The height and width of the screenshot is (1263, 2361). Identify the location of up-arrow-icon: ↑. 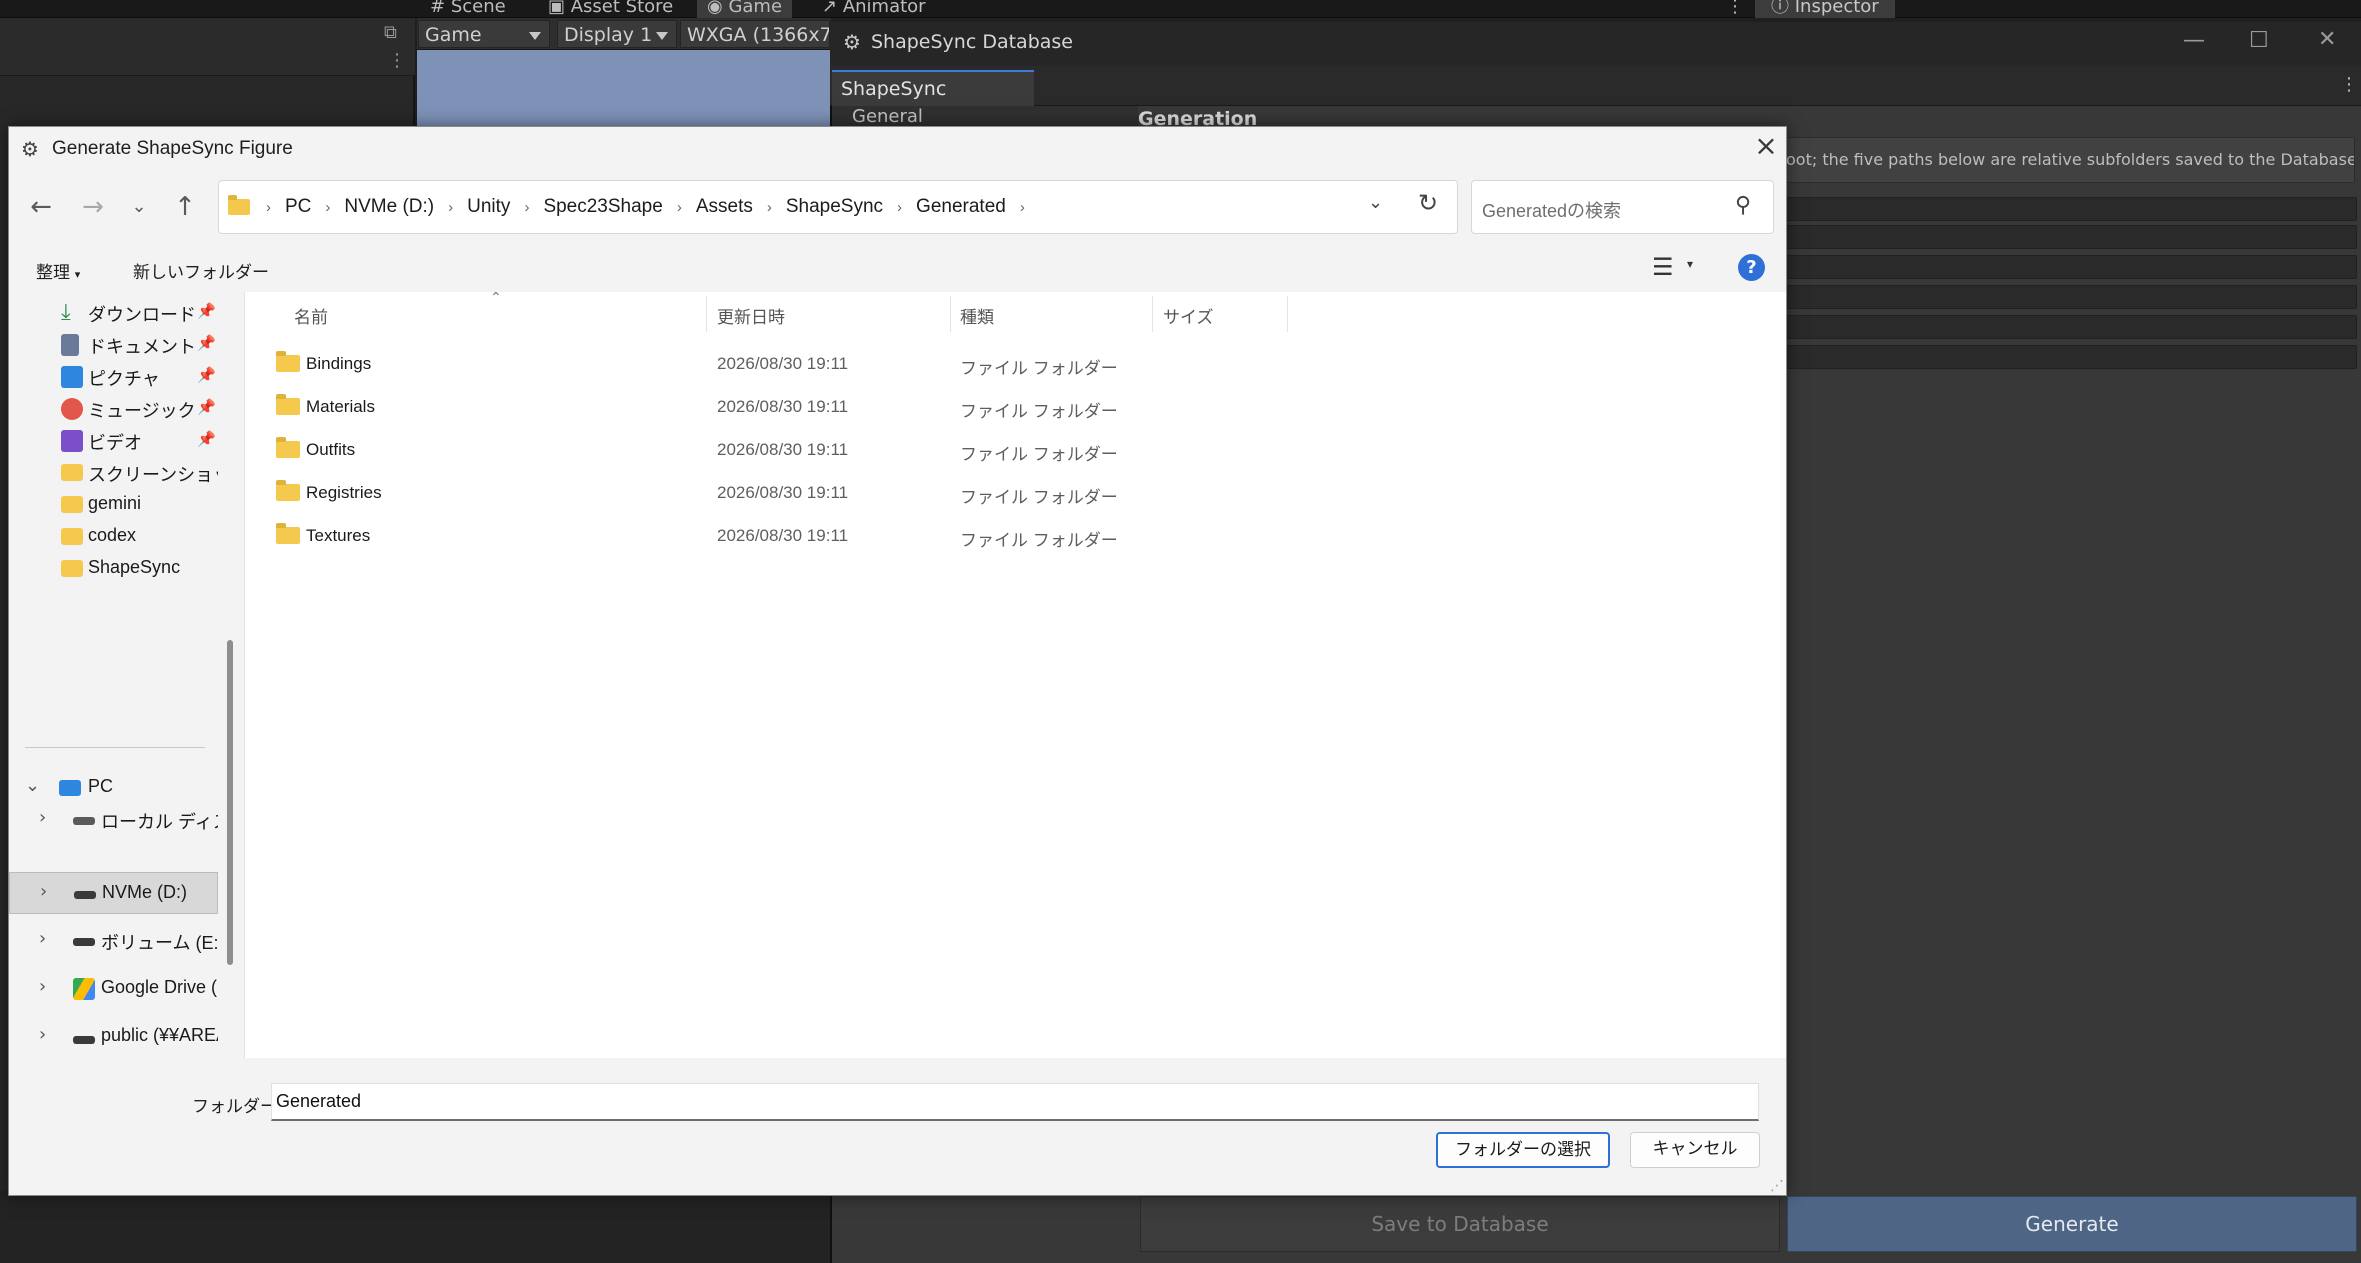
(185, 207).